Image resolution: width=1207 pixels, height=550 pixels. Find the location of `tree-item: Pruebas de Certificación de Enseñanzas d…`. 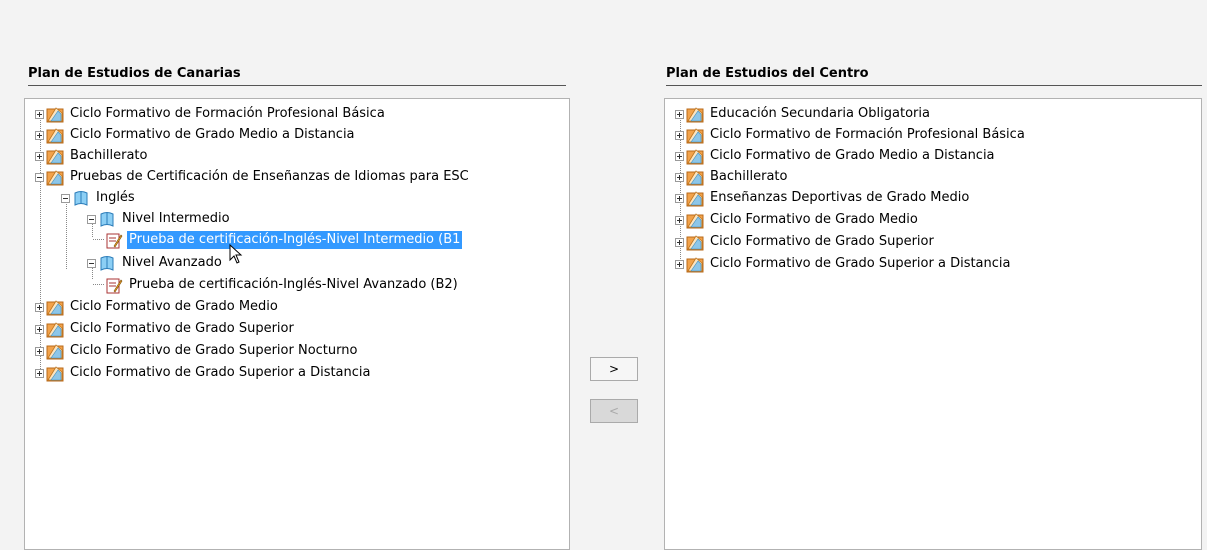

tree-item: Pruebas de Certificación de Enseñanzas d… is located at coordinates (253, 177).